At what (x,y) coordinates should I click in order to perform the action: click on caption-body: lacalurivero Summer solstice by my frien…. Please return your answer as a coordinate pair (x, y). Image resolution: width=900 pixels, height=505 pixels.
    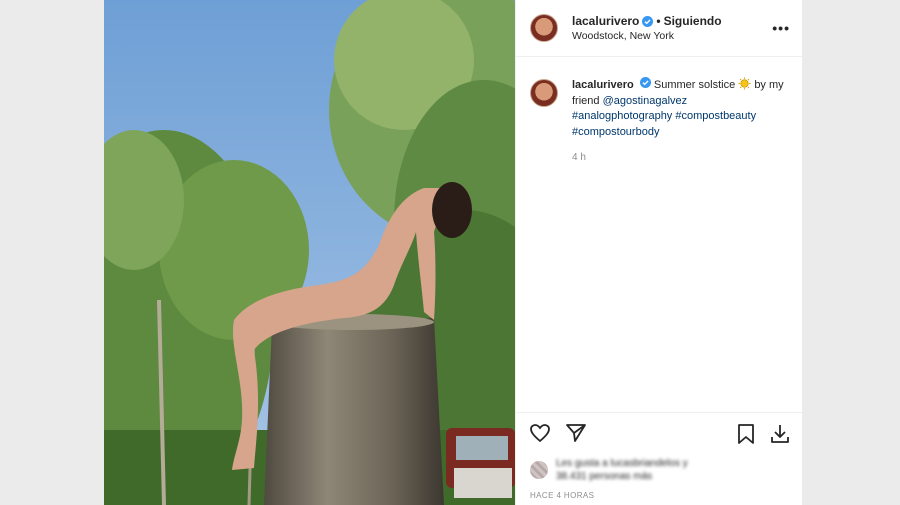
    Looking at the image, I should click on (679, 121).